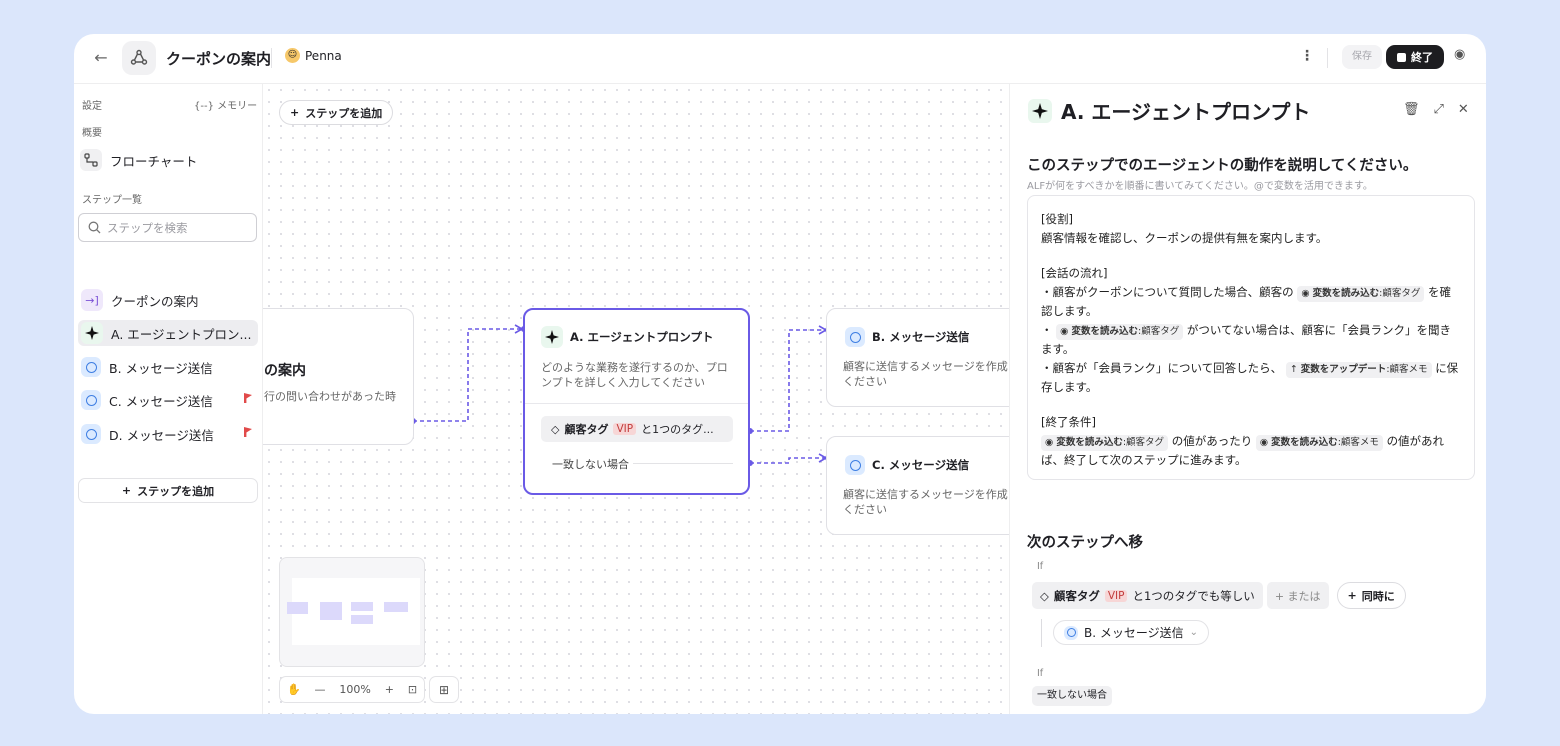  I want to click on node-header: A. エージェントプロンプト, so click(627, 337).